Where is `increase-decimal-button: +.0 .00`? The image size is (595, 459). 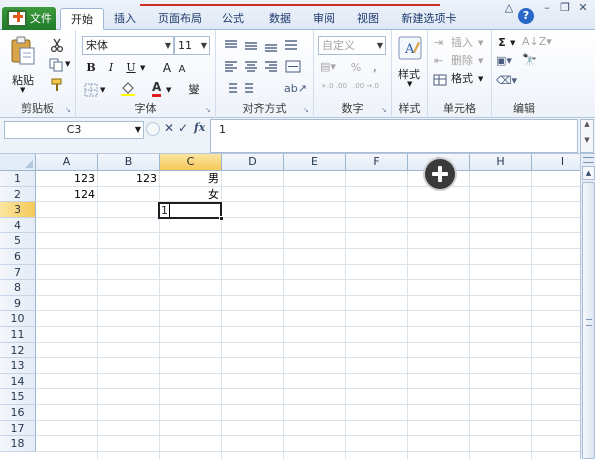 increase-decimal-button: +.0 .00 is located at coordinates (334, 91).